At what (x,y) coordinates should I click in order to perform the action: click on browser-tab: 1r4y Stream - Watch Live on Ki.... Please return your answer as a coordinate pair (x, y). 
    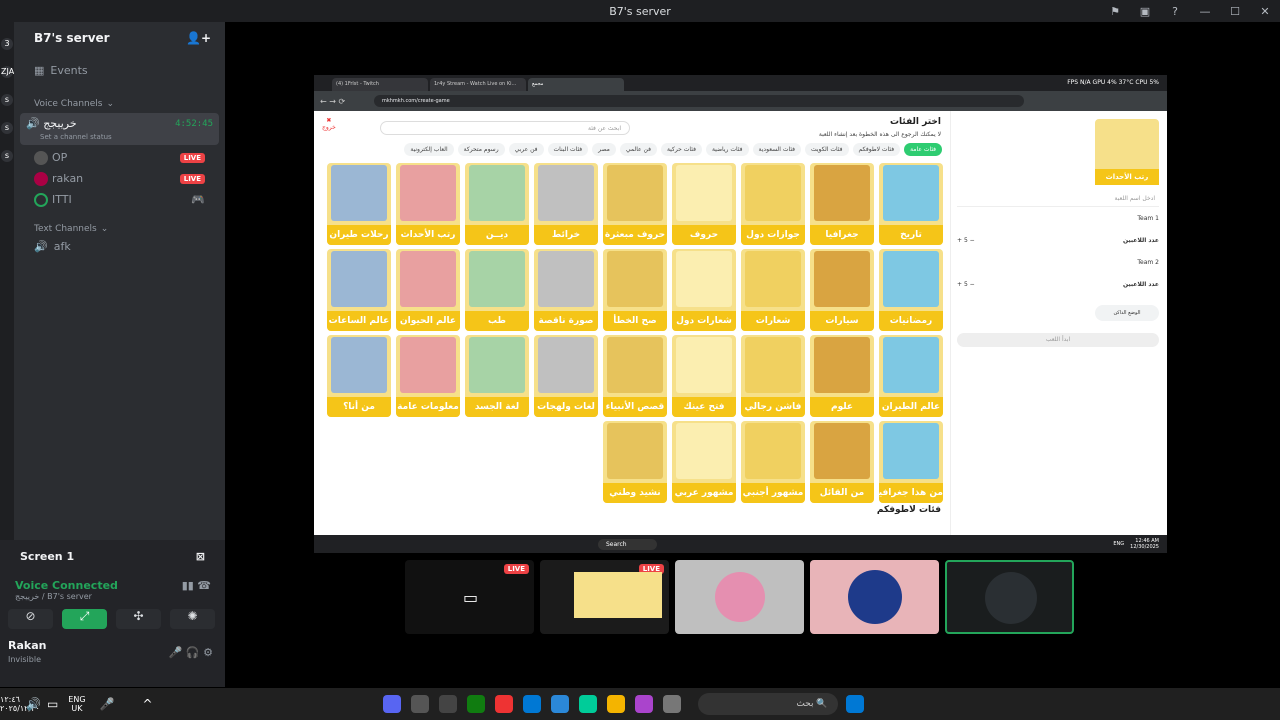
    Looking at the image, I should click on (478, 84).